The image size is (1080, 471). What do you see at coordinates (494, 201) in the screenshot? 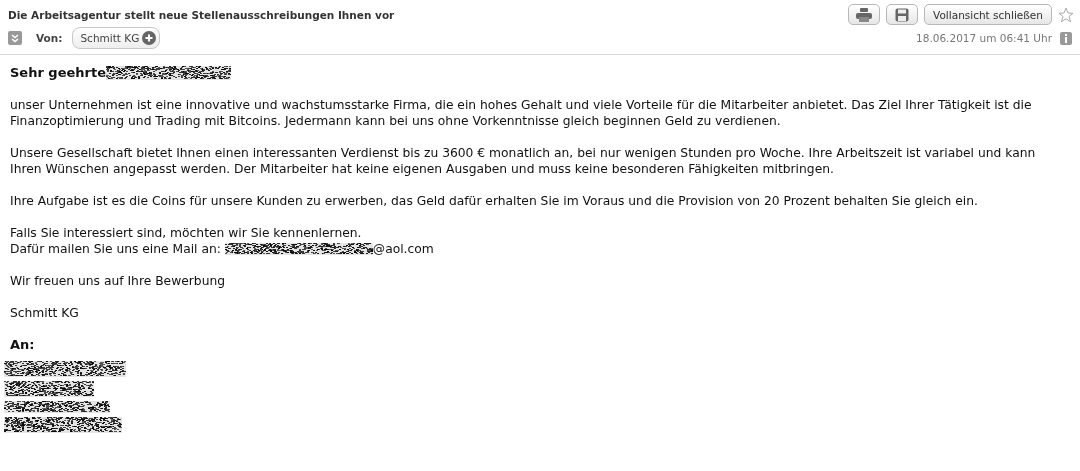
I see `body-paragraph: Ihre Aufgabe ist es die Coins für unsere Kunden zu erwerben, das Geld dafür erhalten Sie im Voraus und die Provision von 20 Prozent behalten Sie gleich ein.` at bounding box center [494, 201].